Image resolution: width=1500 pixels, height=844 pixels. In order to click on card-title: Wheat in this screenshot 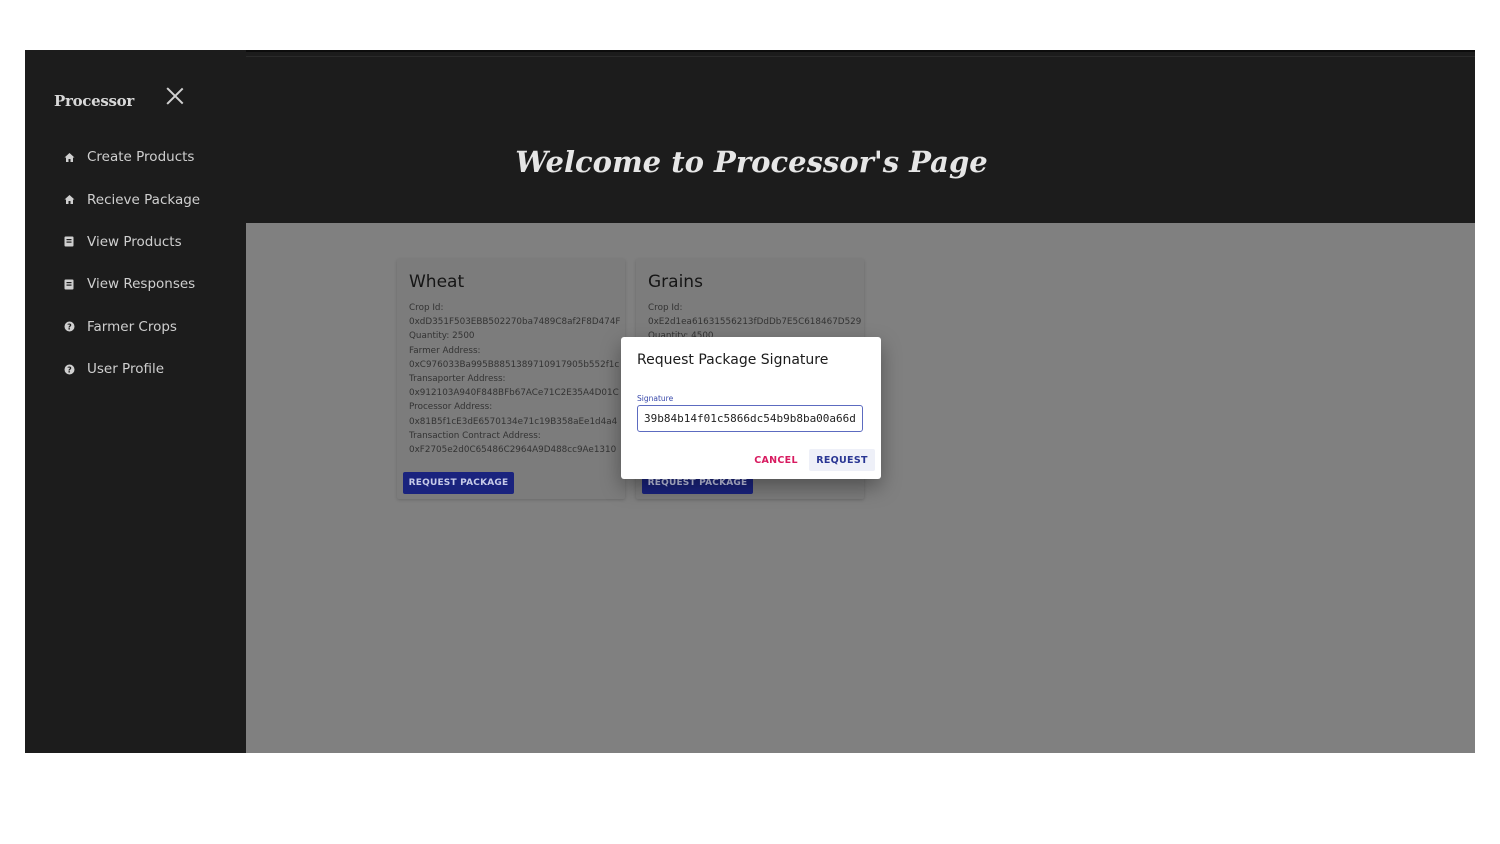, I will do `click(437, 282)`.